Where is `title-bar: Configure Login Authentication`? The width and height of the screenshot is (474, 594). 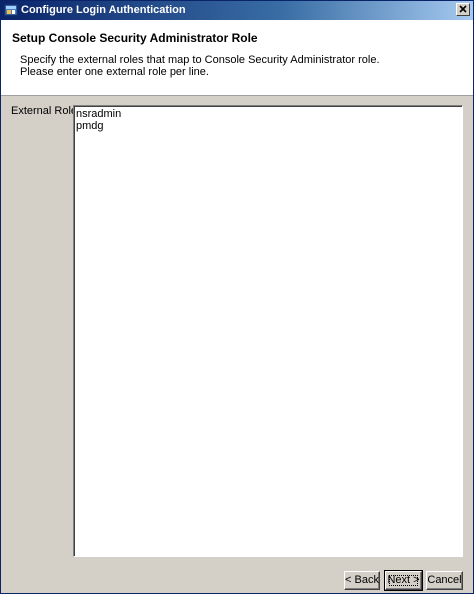
title-bar: Configure Login Authentication is located at coordinates (237, 10).